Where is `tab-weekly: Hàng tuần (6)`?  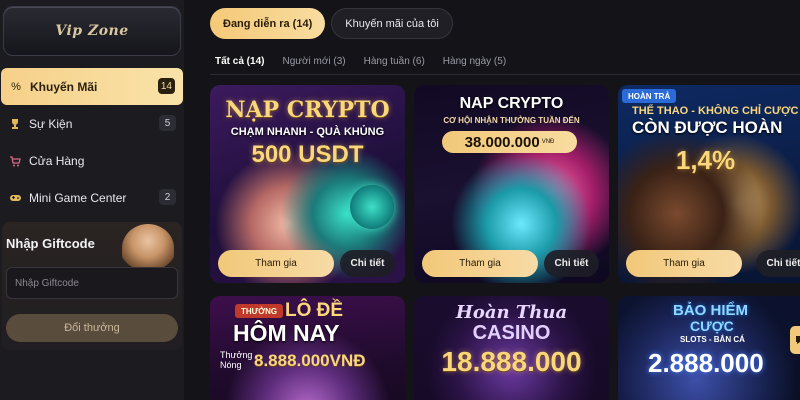 tab-weekly: Hàng tuần (6) is located at coordinates (394, 61).